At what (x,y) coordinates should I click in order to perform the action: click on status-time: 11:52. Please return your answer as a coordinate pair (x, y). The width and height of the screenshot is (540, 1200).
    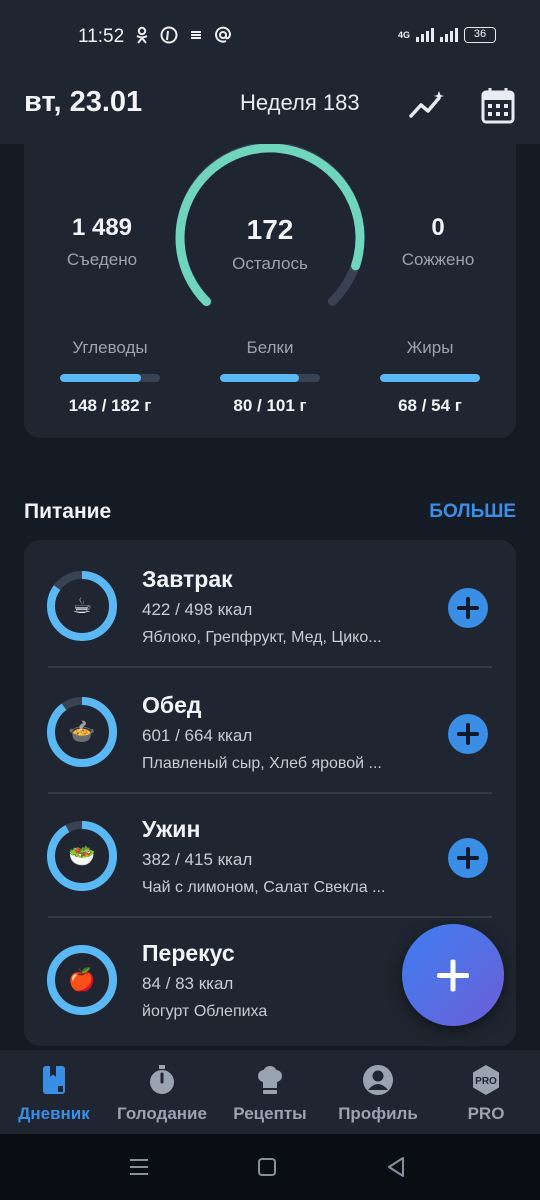
    Looking at the image, I should click on (101, 36).